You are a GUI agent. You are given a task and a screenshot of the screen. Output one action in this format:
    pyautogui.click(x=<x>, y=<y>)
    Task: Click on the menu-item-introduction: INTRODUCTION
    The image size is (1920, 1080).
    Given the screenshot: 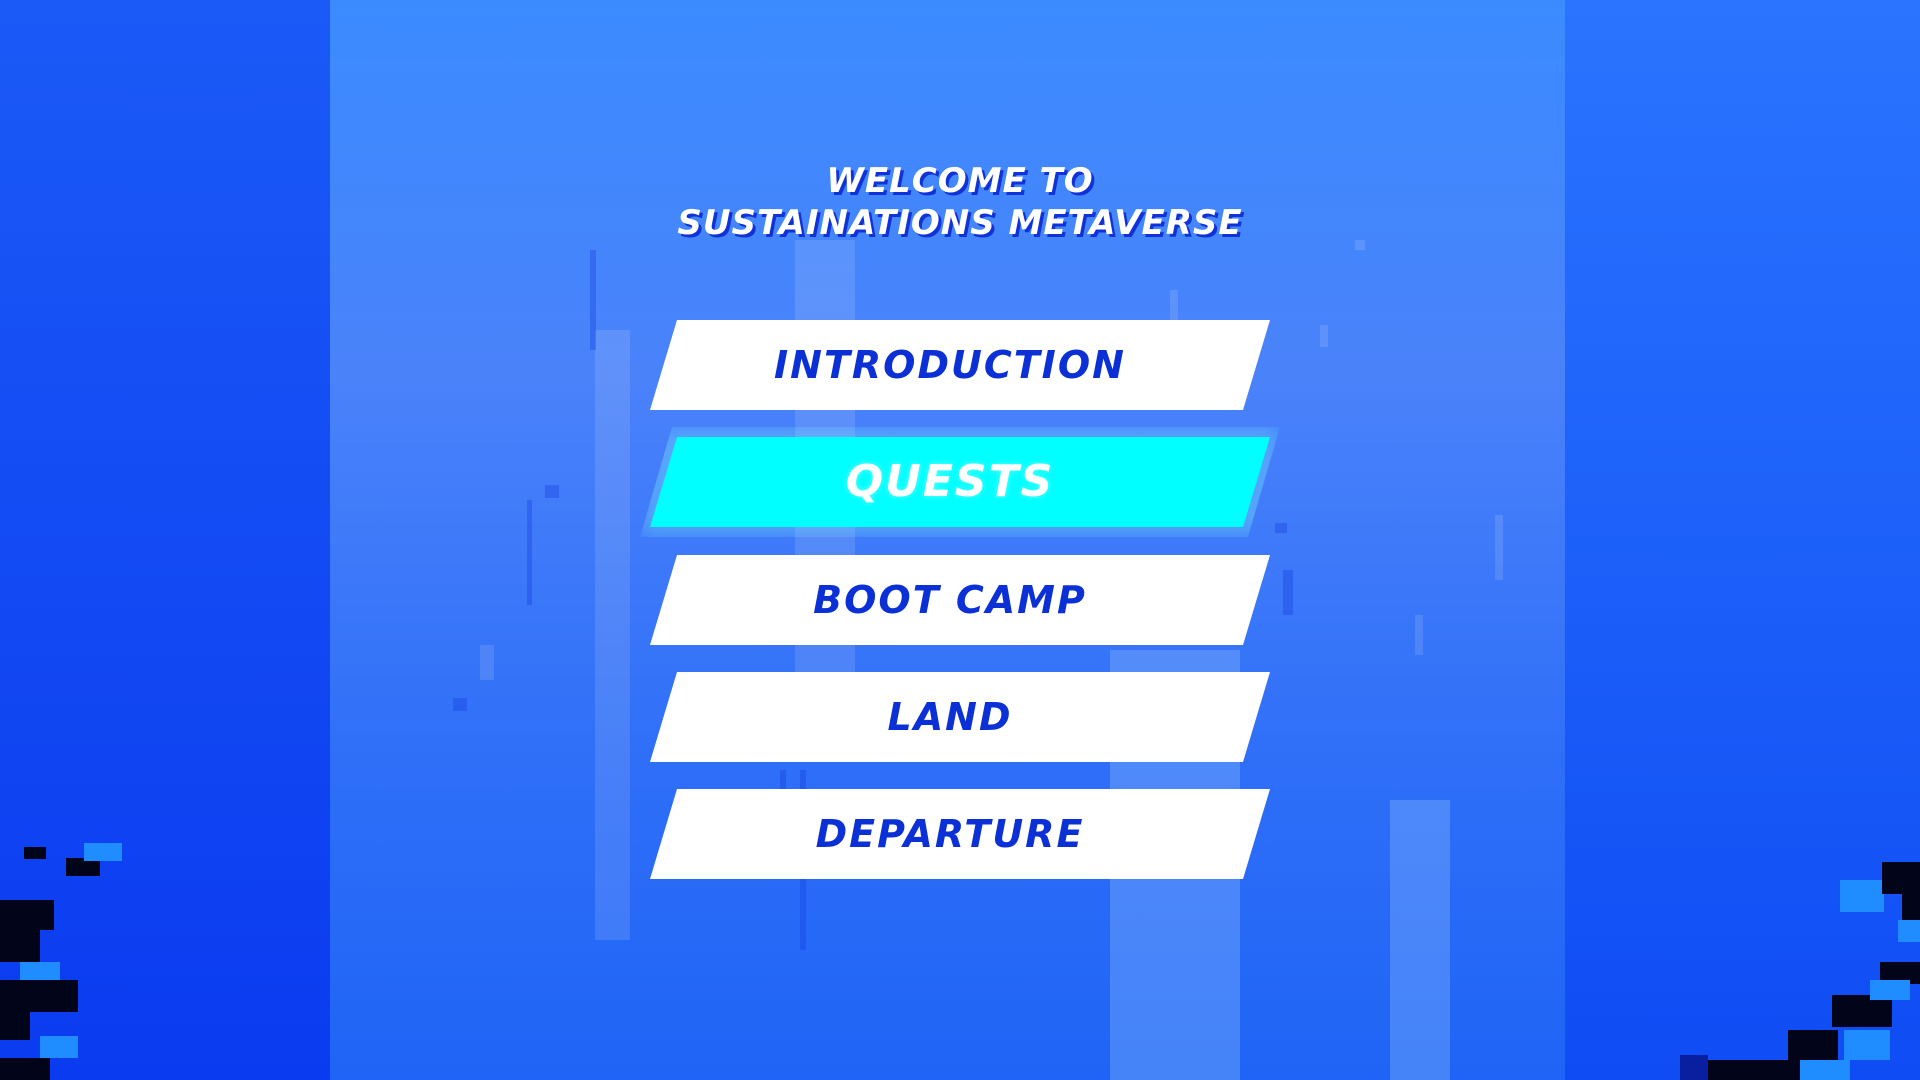 What is the action you would take?
    pyautogui.click(x=960, y=365)
    